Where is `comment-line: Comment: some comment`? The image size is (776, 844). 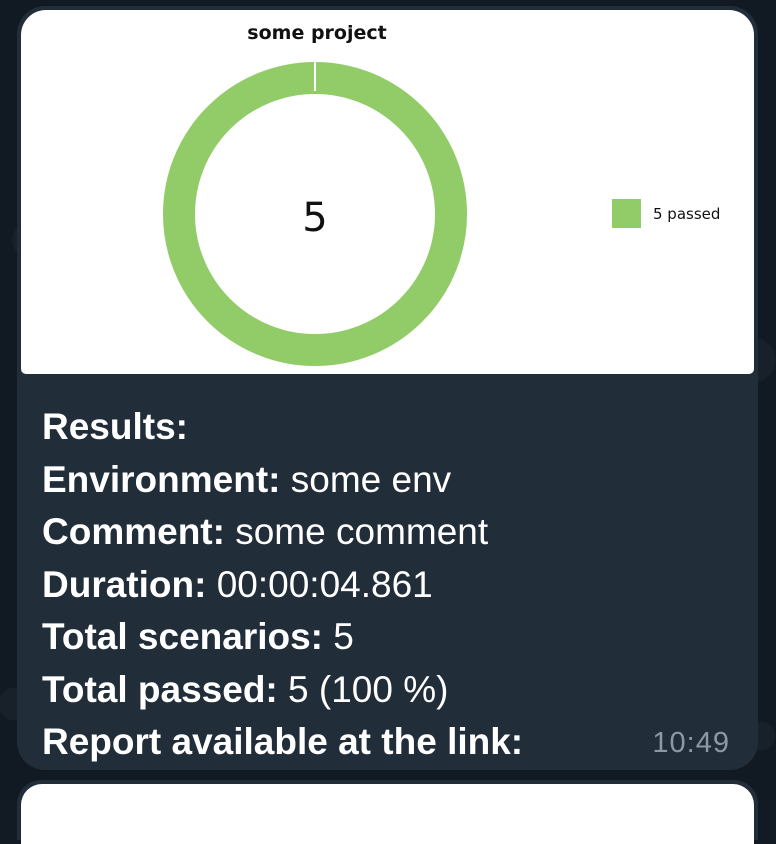 comment-line: Comment: some comment is located at coordinates (265, 531).